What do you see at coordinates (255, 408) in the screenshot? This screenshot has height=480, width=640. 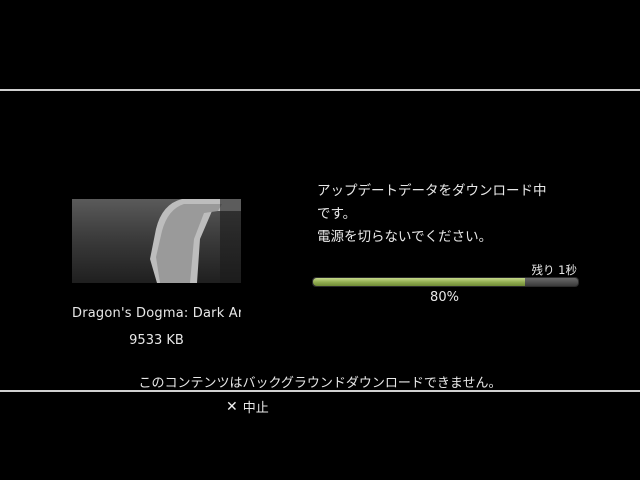 I see `cancel-label: 中止` at bounding box center [255, 408].